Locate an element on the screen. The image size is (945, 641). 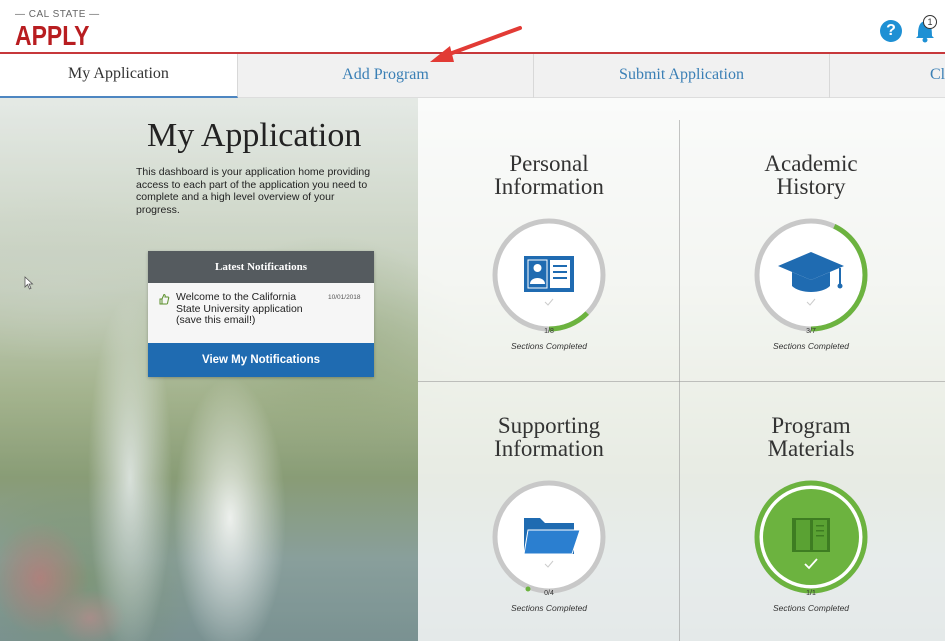
notifications-header: Latest Notifications is located at coordinates (261, 267).